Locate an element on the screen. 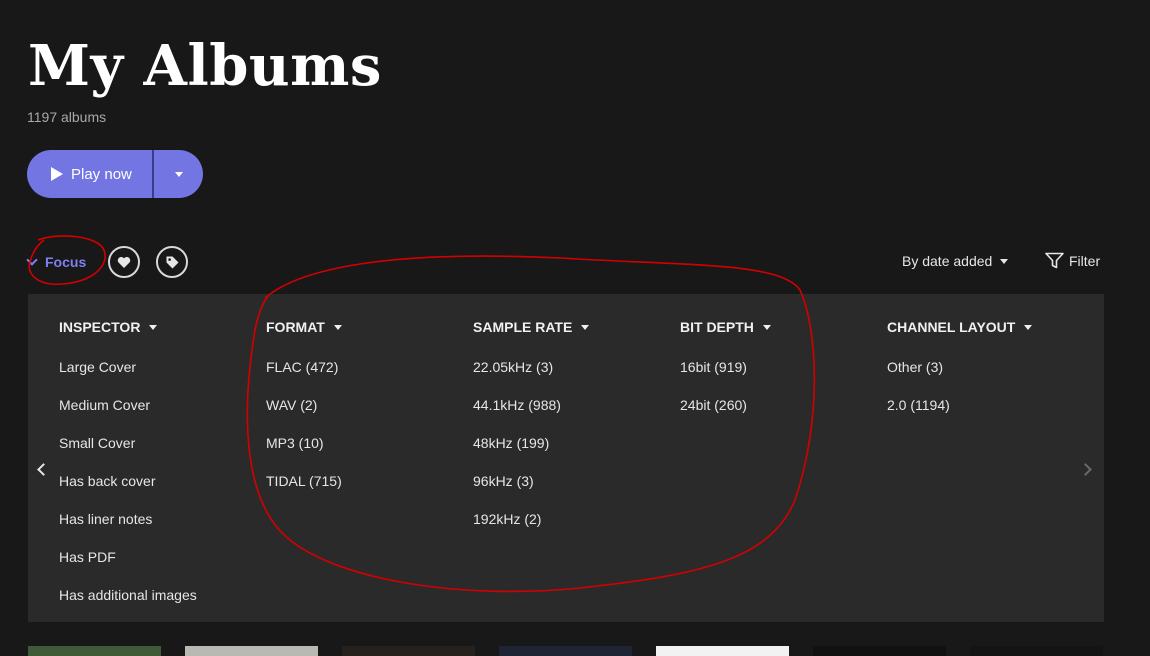 This screenshot has height=656, width=1150. sort-dropdown: By date added is located at coordinates (955, 261).